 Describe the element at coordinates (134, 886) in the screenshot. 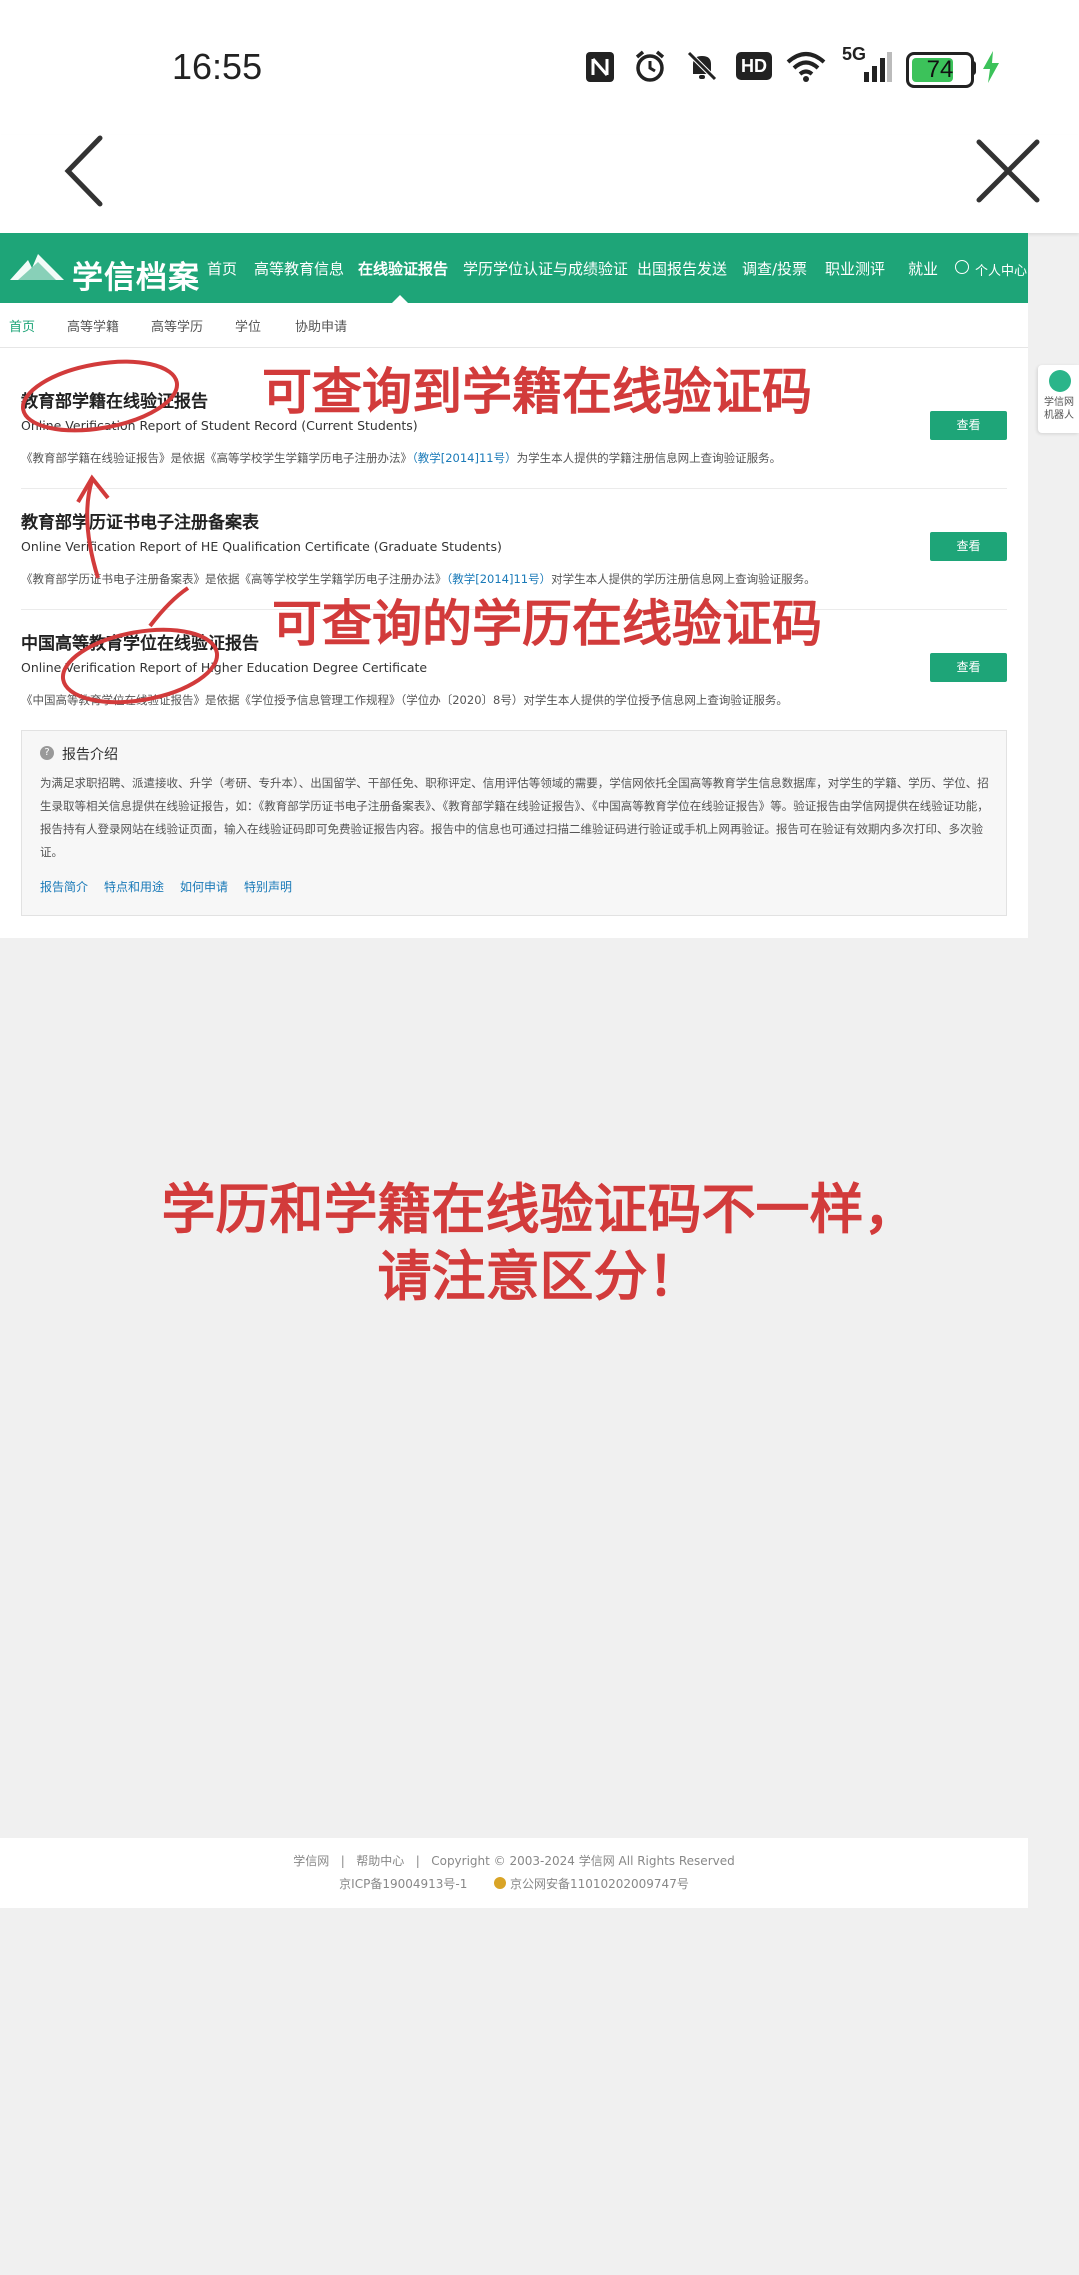

I see `intro-link-features: 特点和用途` at that location.